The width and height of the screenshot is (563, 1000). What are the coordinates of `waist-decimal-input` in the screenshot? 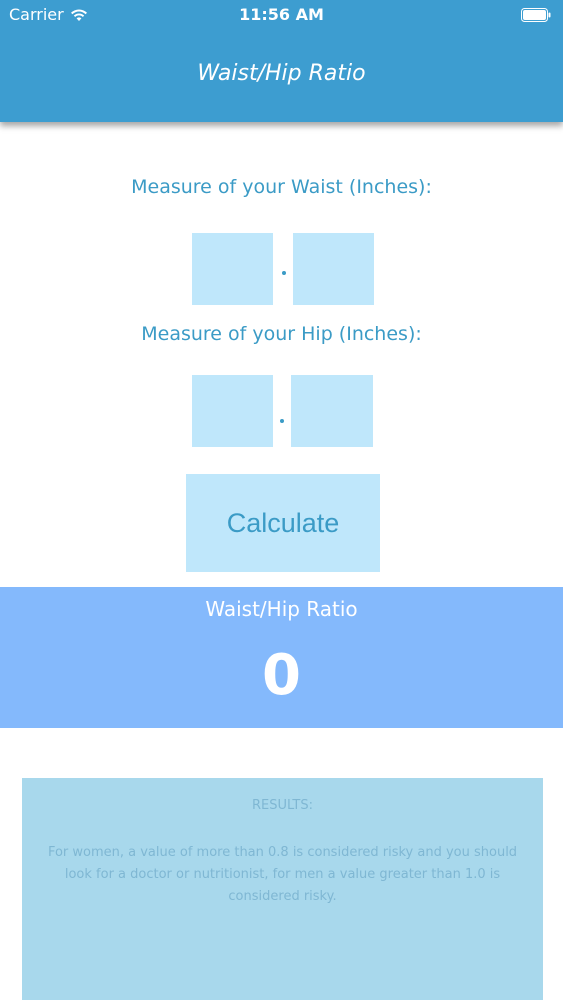 It's located at (333, 269).